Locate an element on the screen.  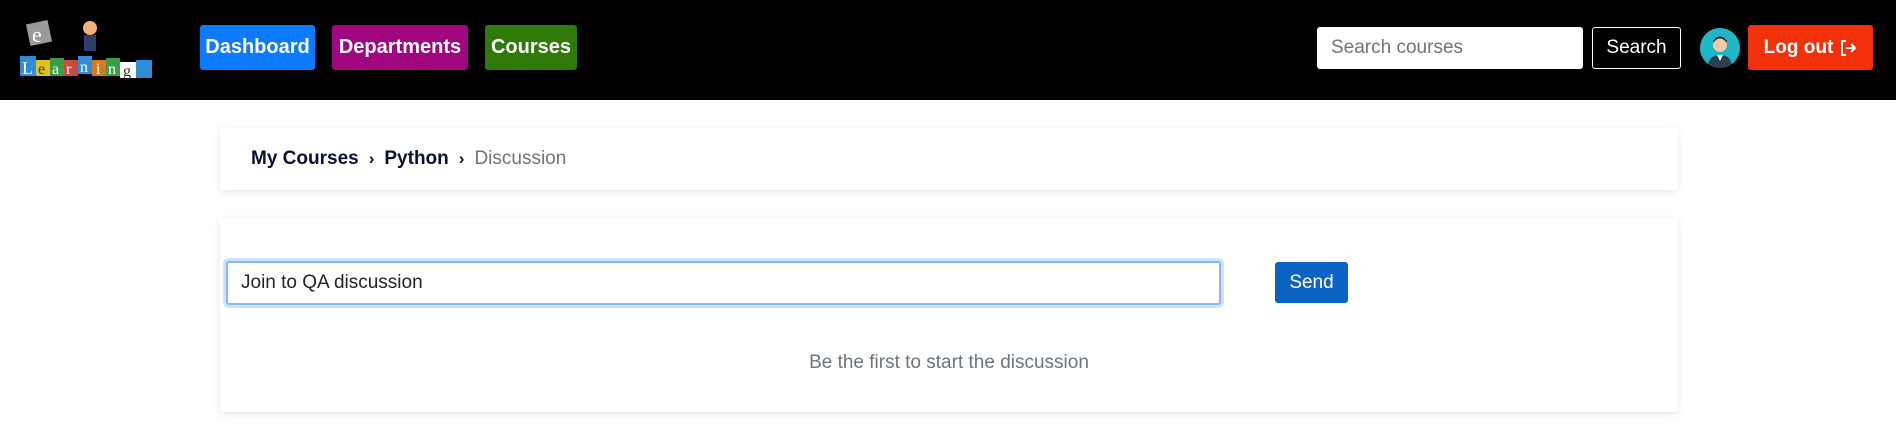
logout-label: Log out is located at coordinates (1798, 47).